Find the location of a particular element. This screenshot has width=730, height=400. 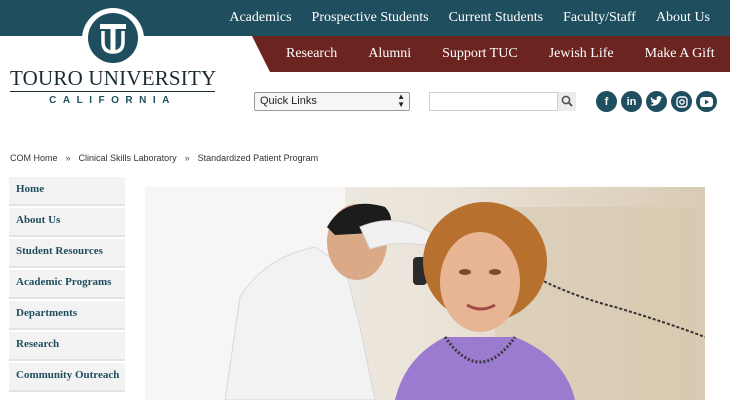

search-input is located at coordinates (502, 101).